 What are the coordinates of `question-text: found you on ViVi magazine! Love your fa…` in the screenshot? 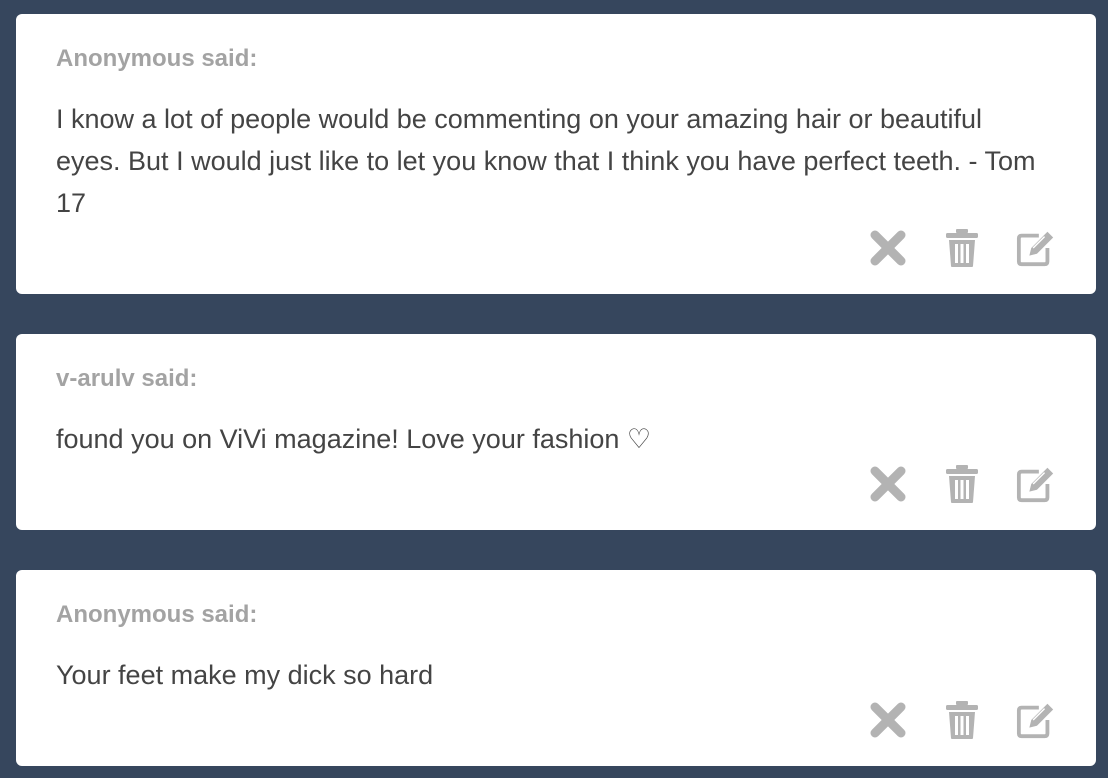 It's located at (354, 439).